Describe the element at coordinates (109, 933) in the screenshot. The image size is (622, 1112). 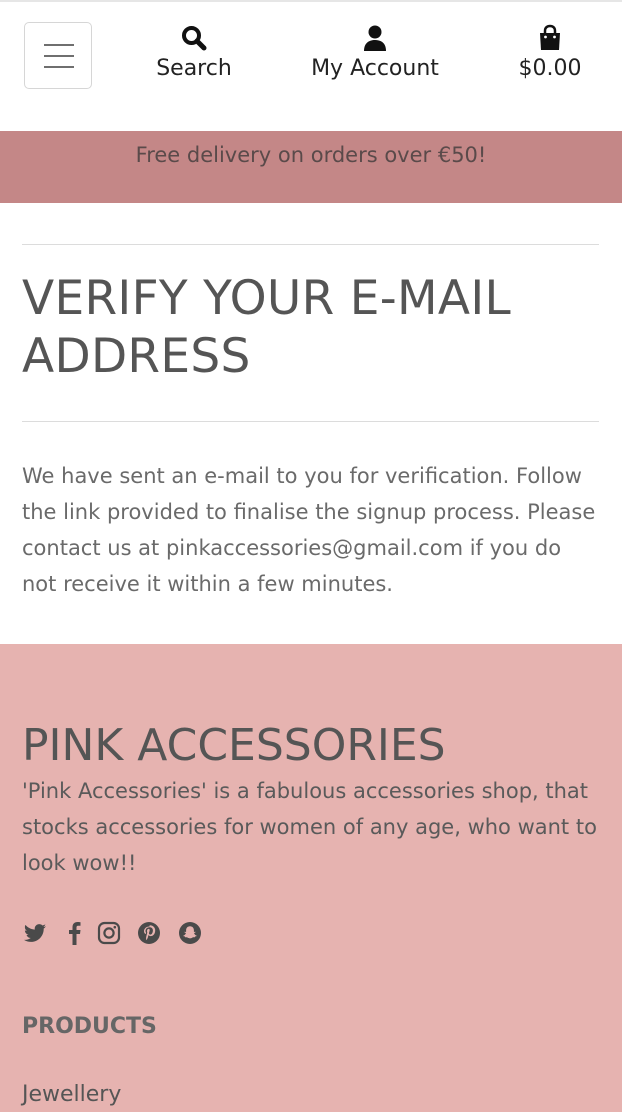
I see `instagram-icon` at that location.